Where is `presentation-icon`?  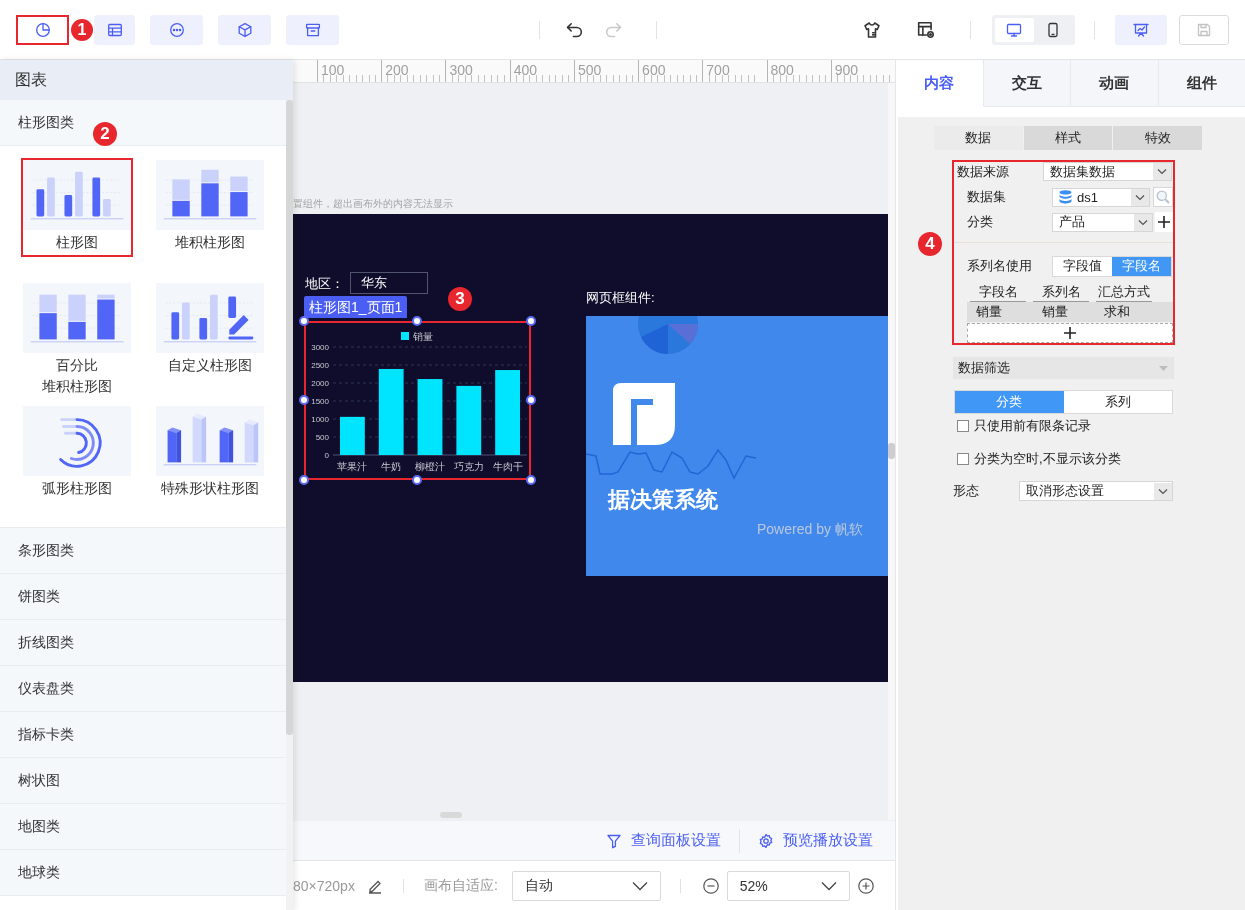
presentation-icon is located at coordinates (1141, 29).